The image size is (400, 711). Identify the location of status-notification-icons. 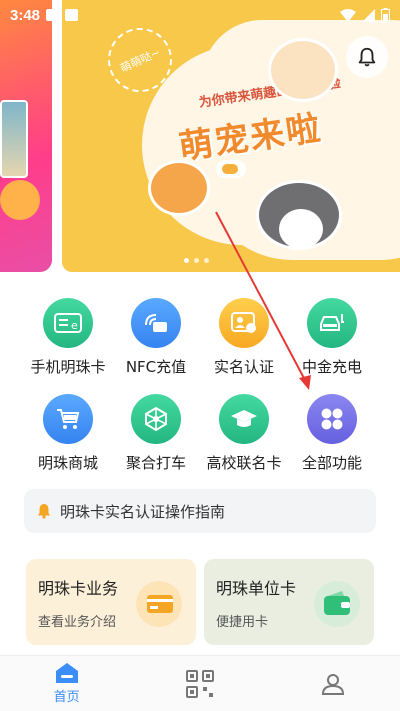
(62, 15).